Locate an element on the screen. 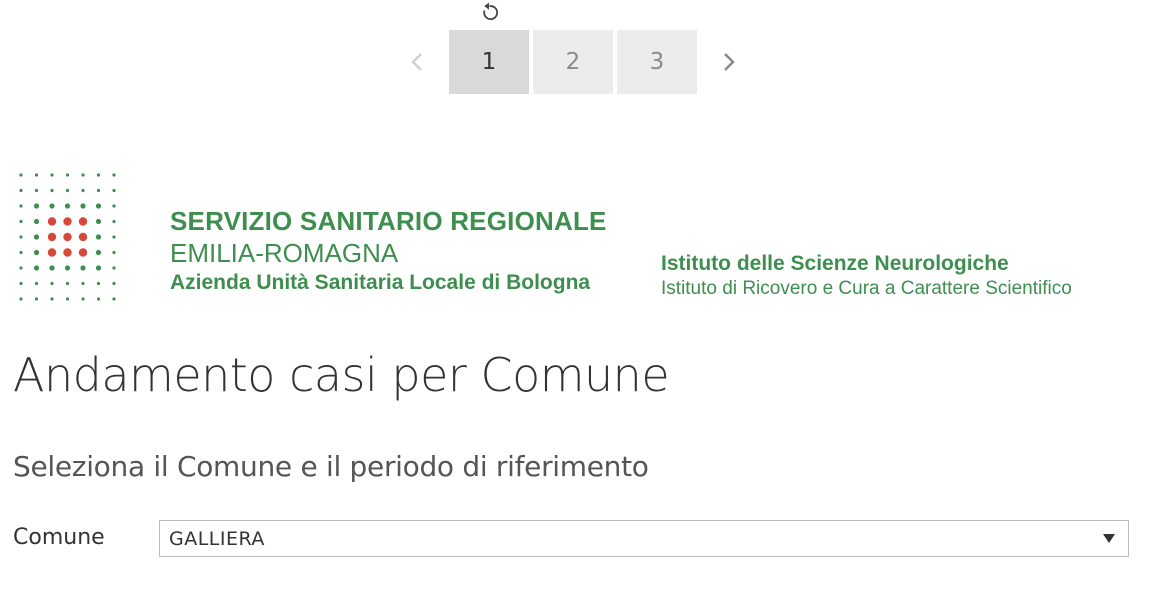 This screenshot has height=605, width=1150. comune-label: Comune is located at coordinates (59, 537).